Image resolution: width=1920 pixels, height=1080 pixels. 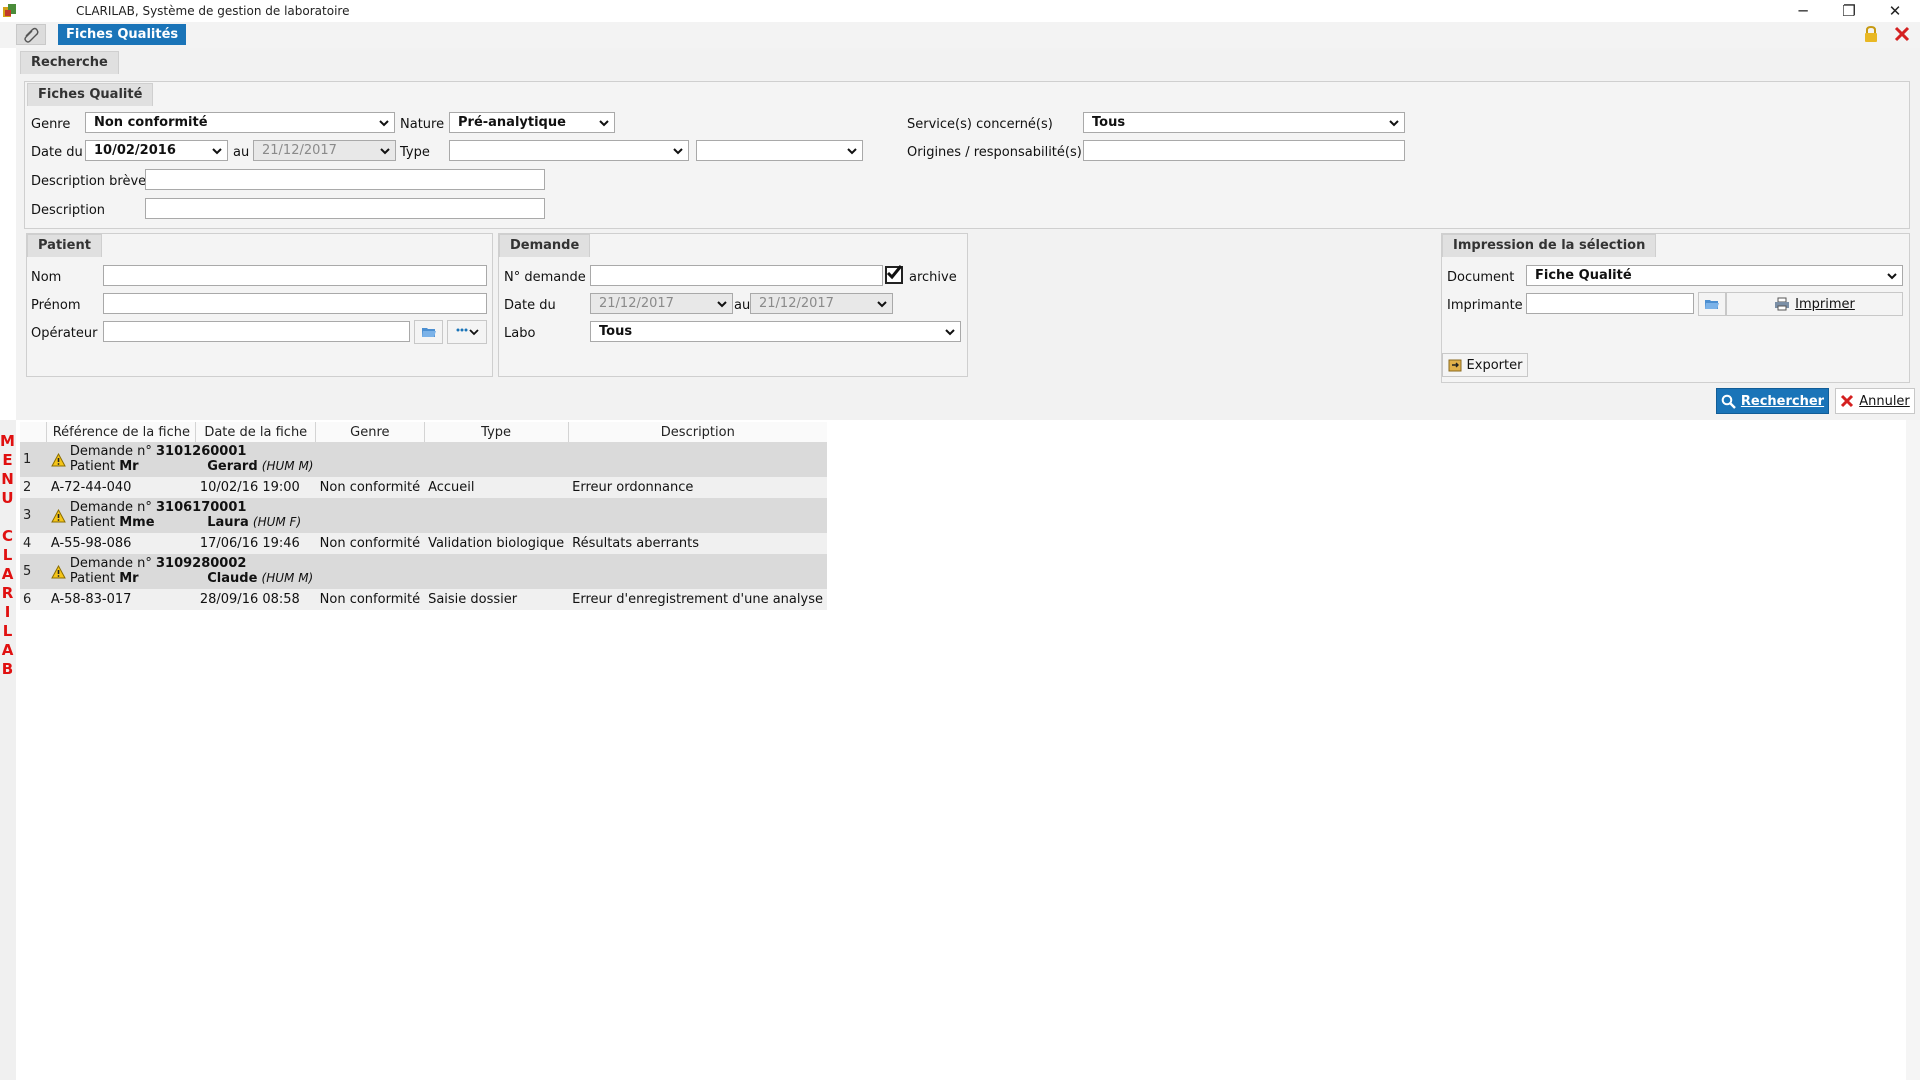 I want to click on operateur-options-button, so click(x=467, y=332).